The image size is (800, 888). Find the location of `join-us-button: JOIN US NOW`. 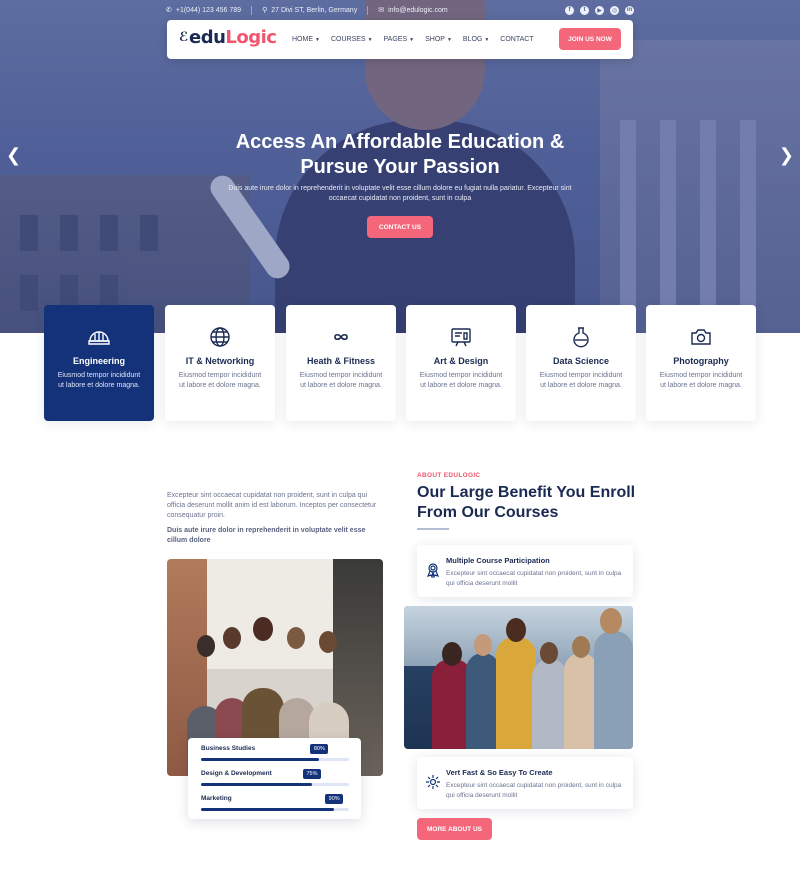

join-us-button: JOIN US NOW is located at coordinates (590, 39).